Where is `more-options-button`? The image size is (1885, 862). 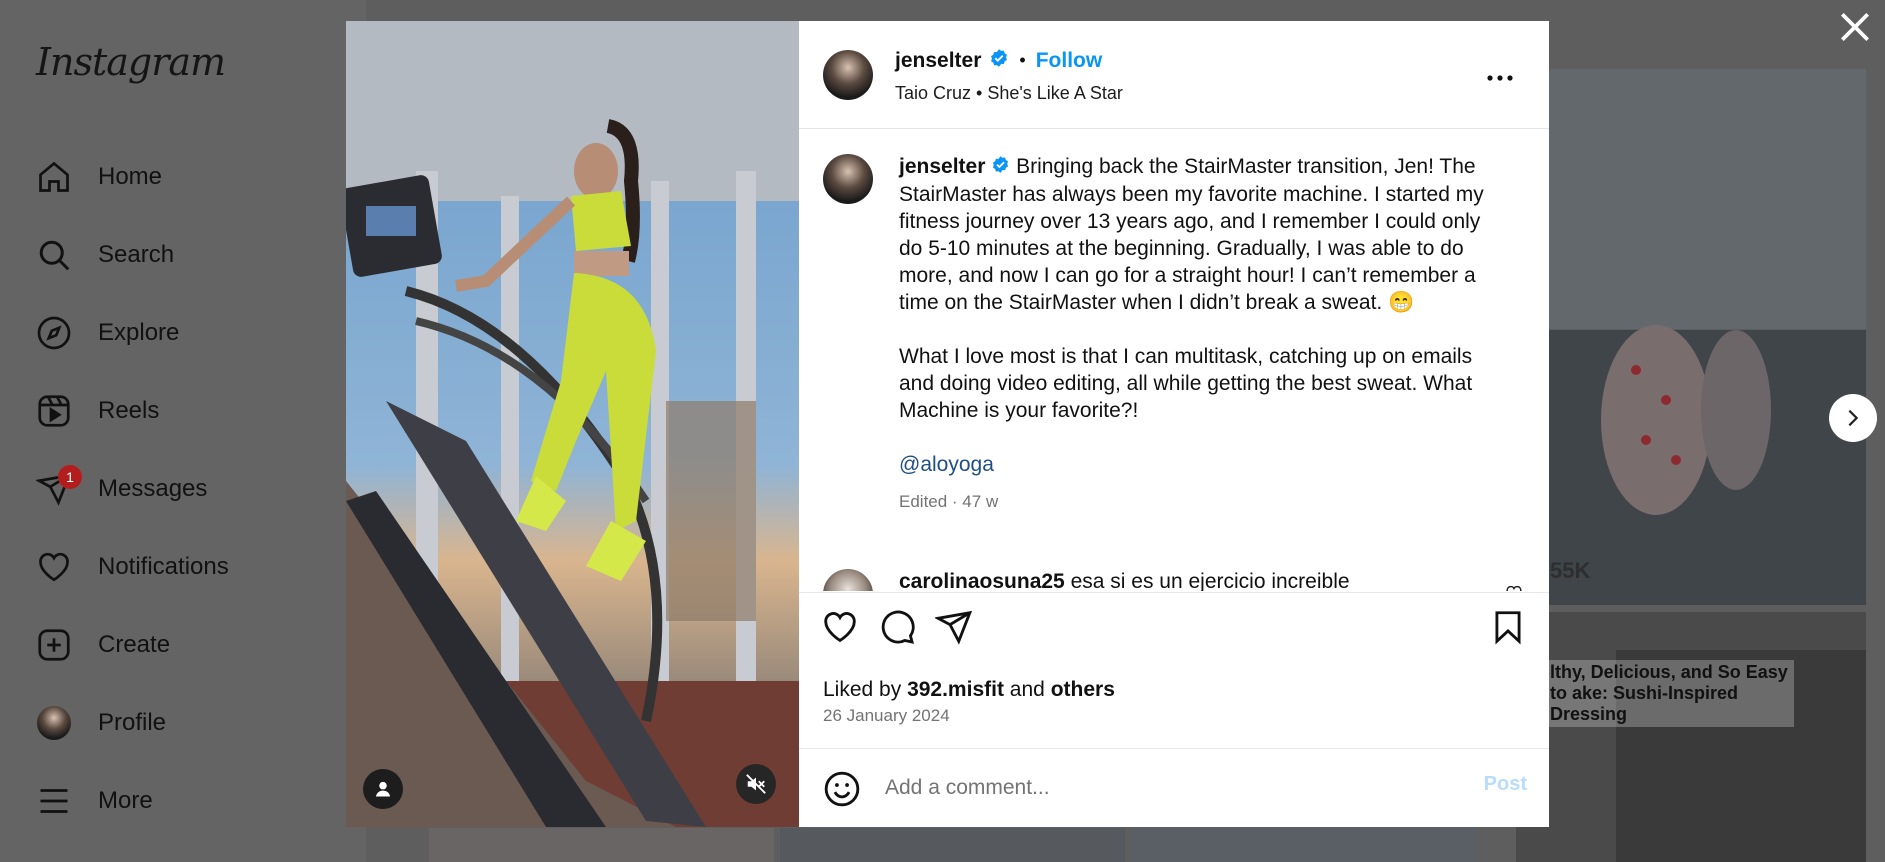 more-options-button is located at coordinates (1500, 80).